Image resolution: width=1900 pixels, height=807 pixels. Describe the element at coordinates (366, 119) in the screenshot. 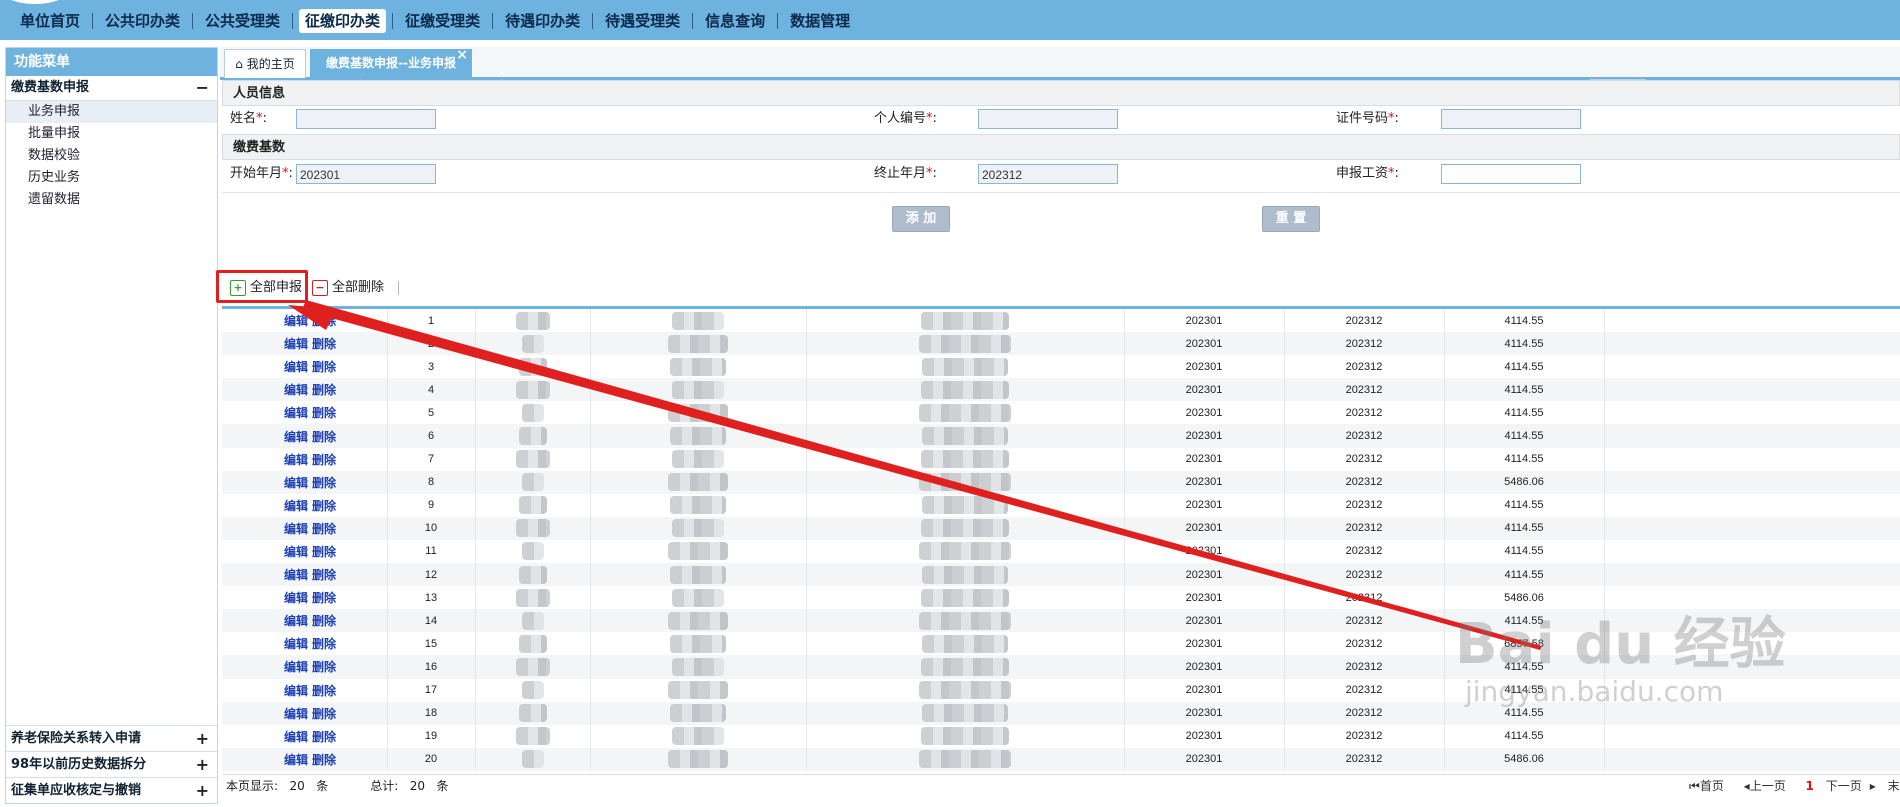

I see `name-input` at that location.